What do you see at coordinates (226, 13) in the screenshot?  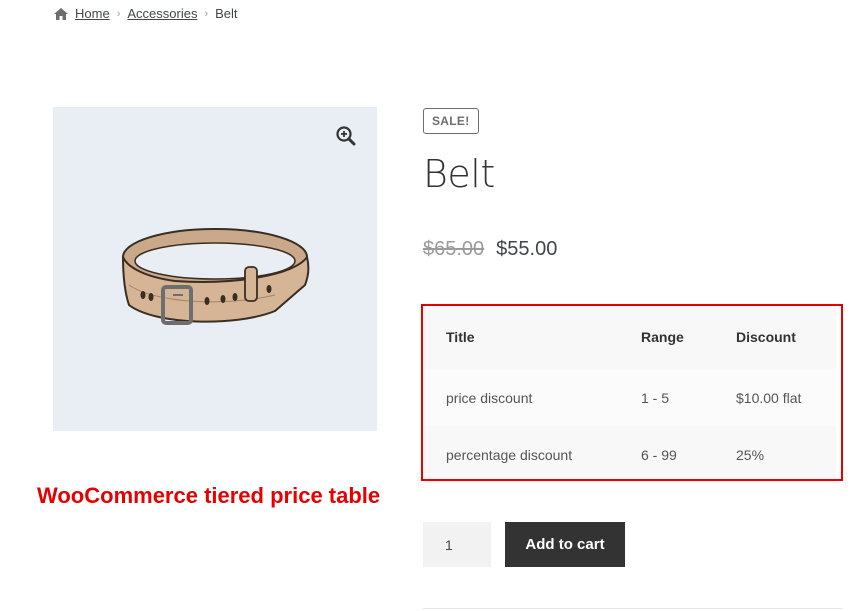 I see `breadcrumb-current: Belt` at bounding box center [226, 13].